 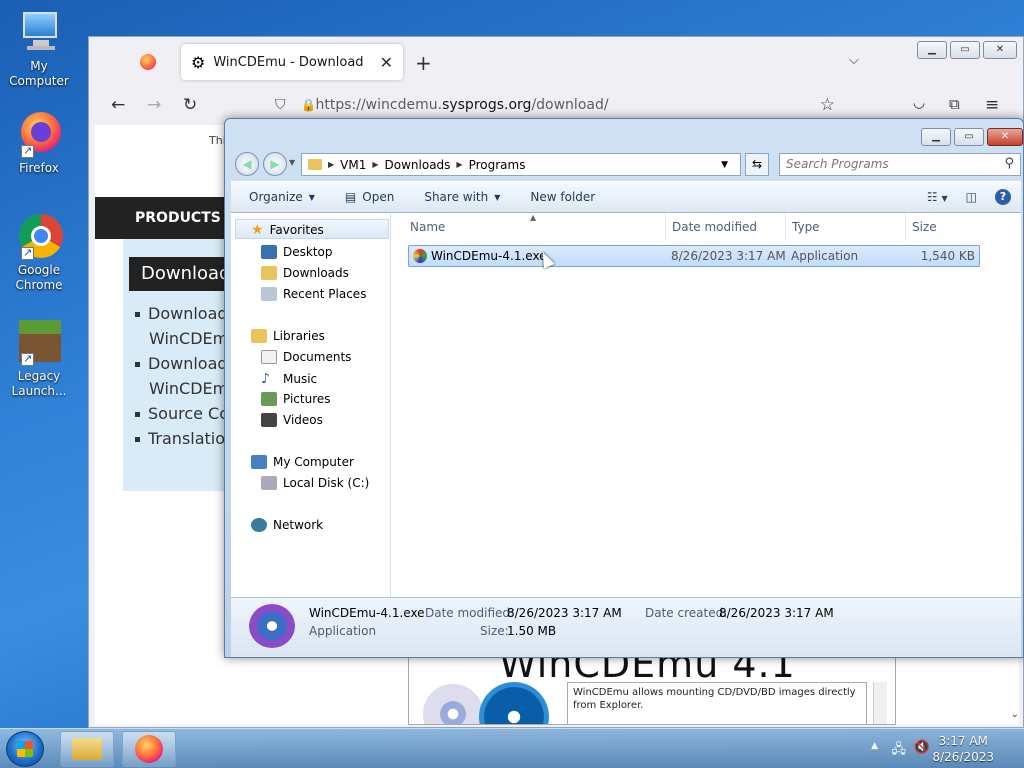 What do you see at coordinates (954, 104) in the screenshot?
I see `extensions-icon: ⧉` at bounding box center [954, 104].